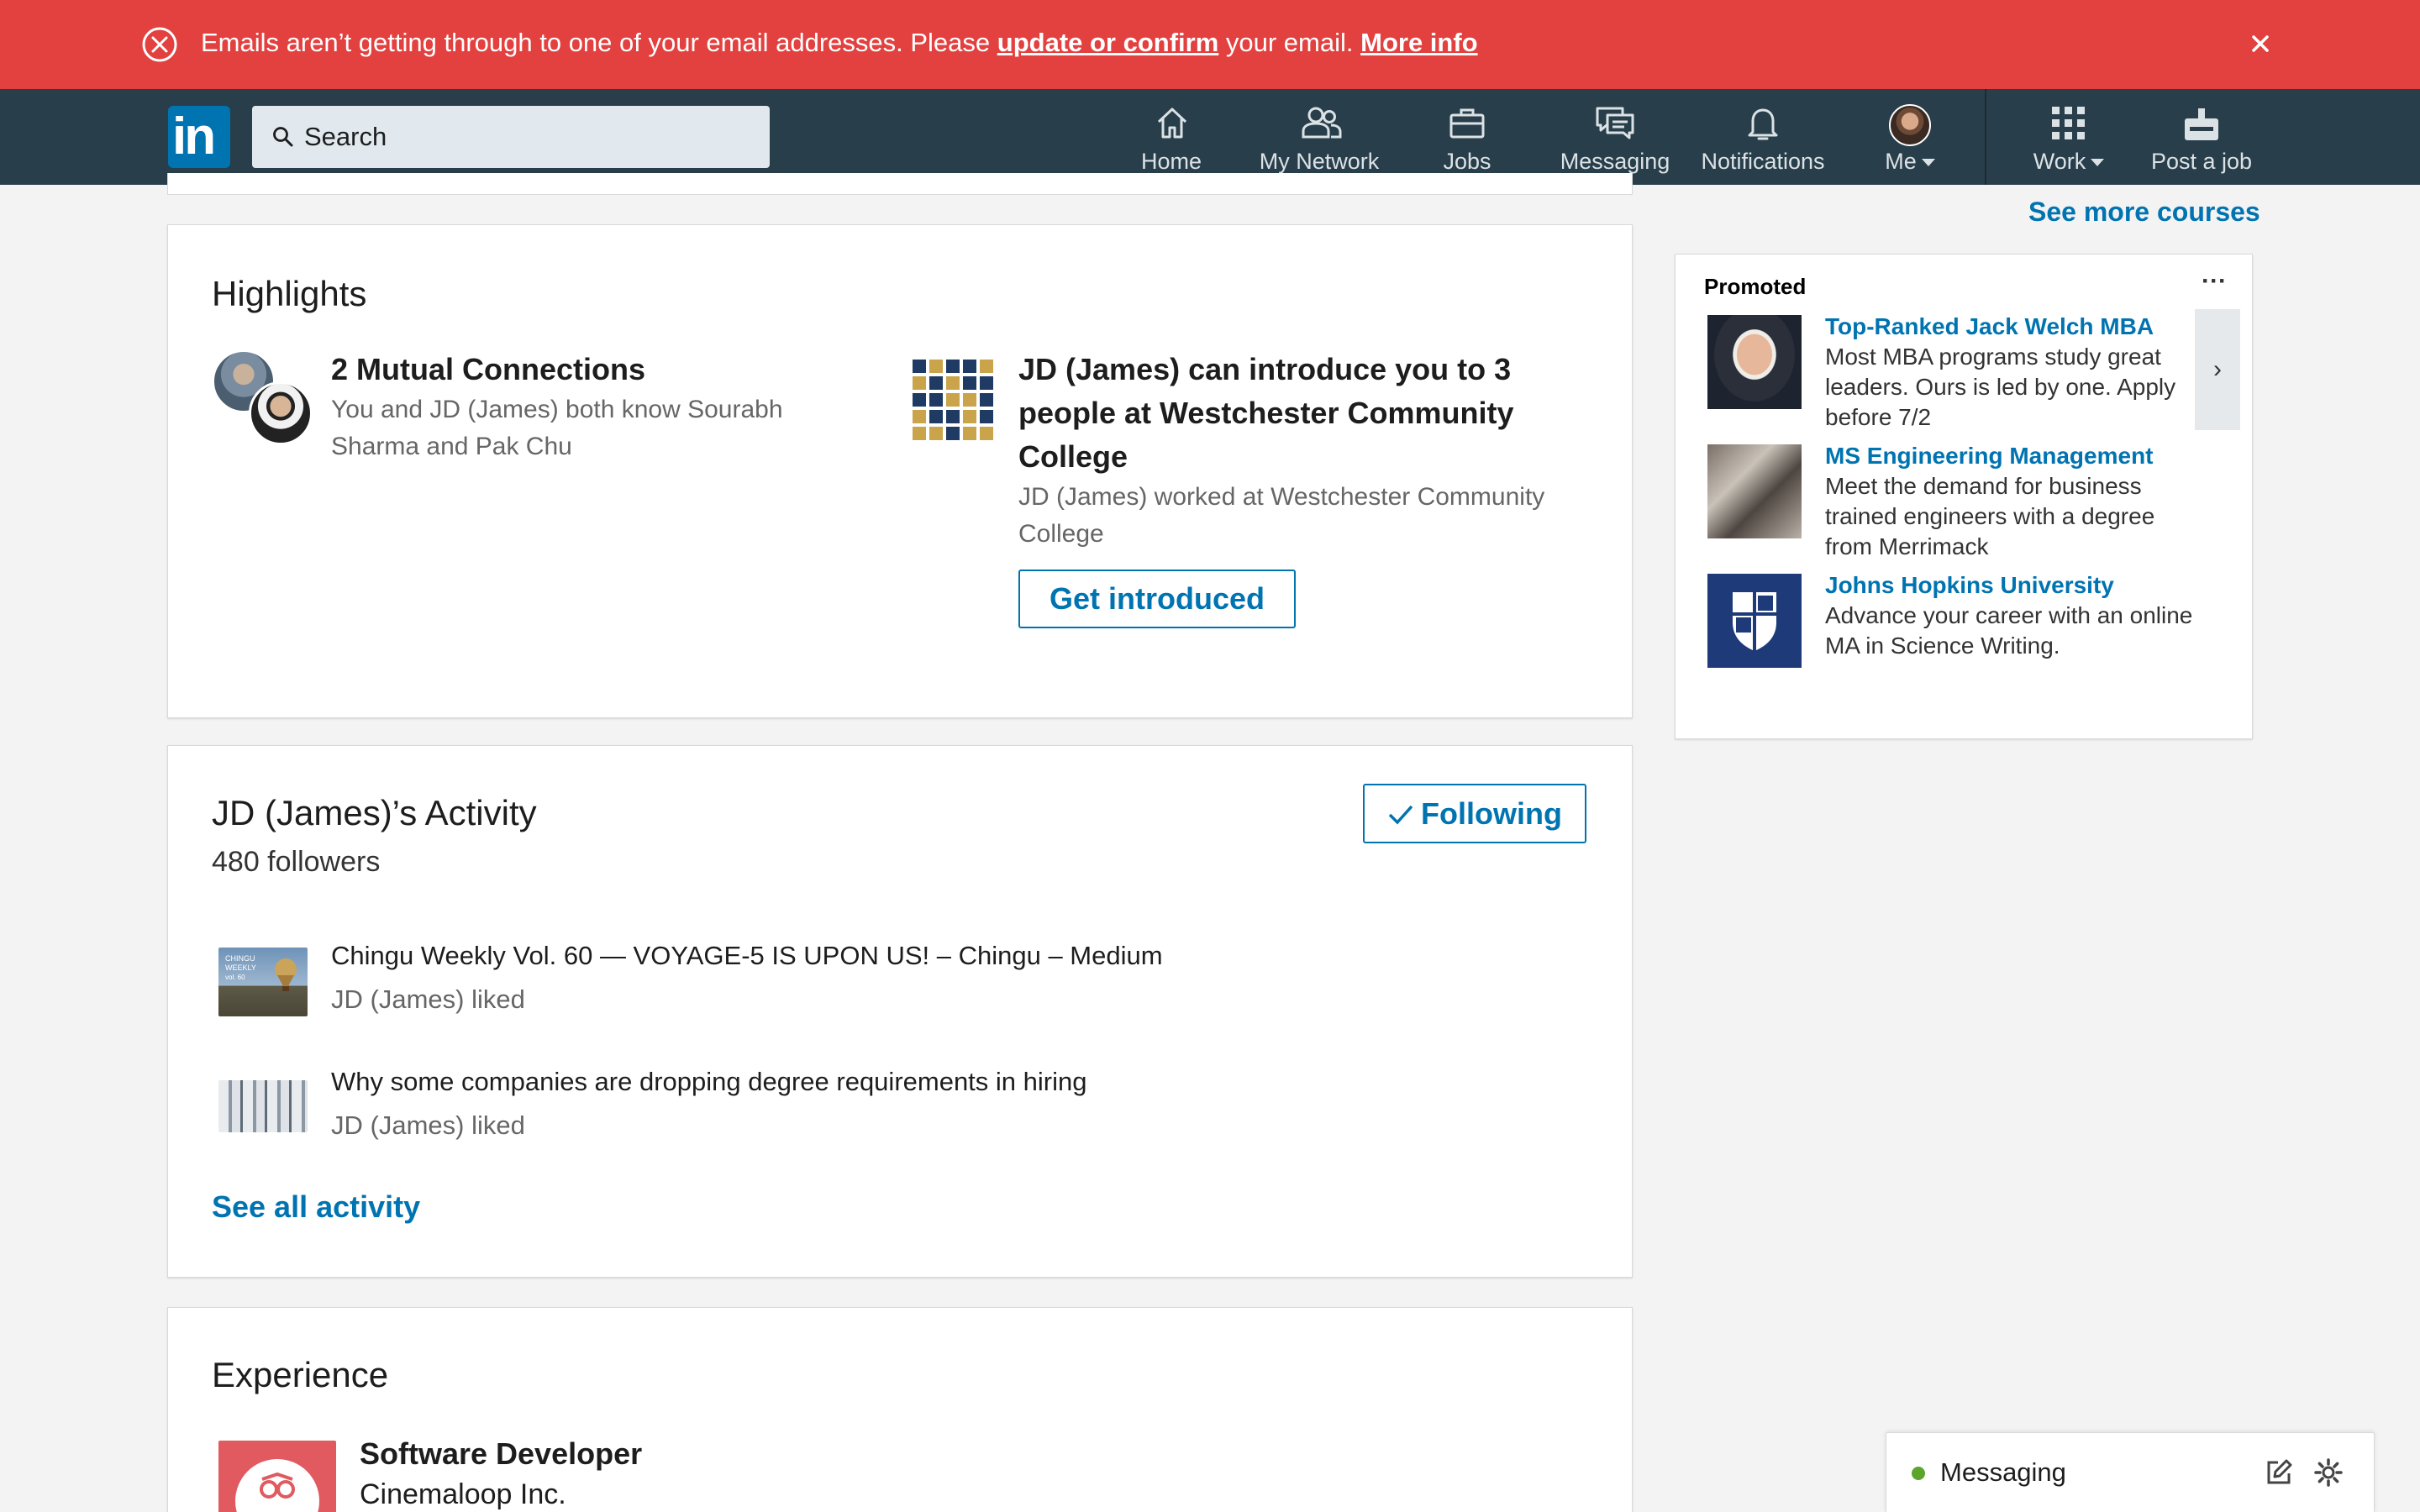  I want to click on svg-text: CHINGU, so click(240, 958).